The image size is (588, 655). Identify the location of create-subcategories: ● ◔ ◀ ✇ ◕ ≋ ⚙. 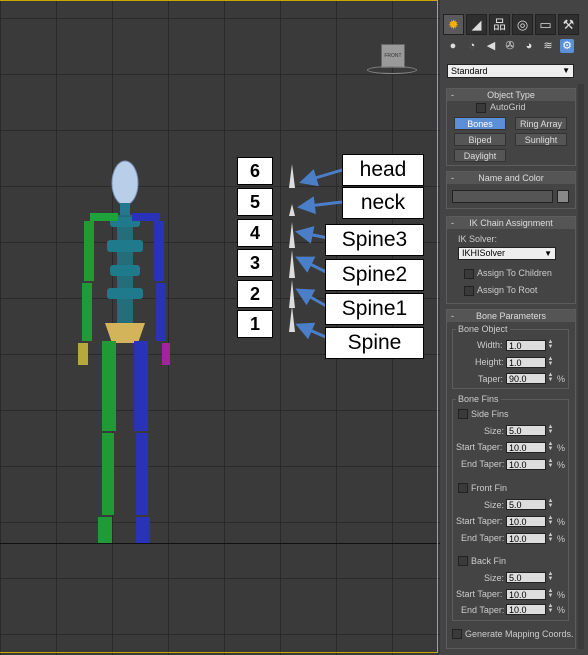
(516, 48).